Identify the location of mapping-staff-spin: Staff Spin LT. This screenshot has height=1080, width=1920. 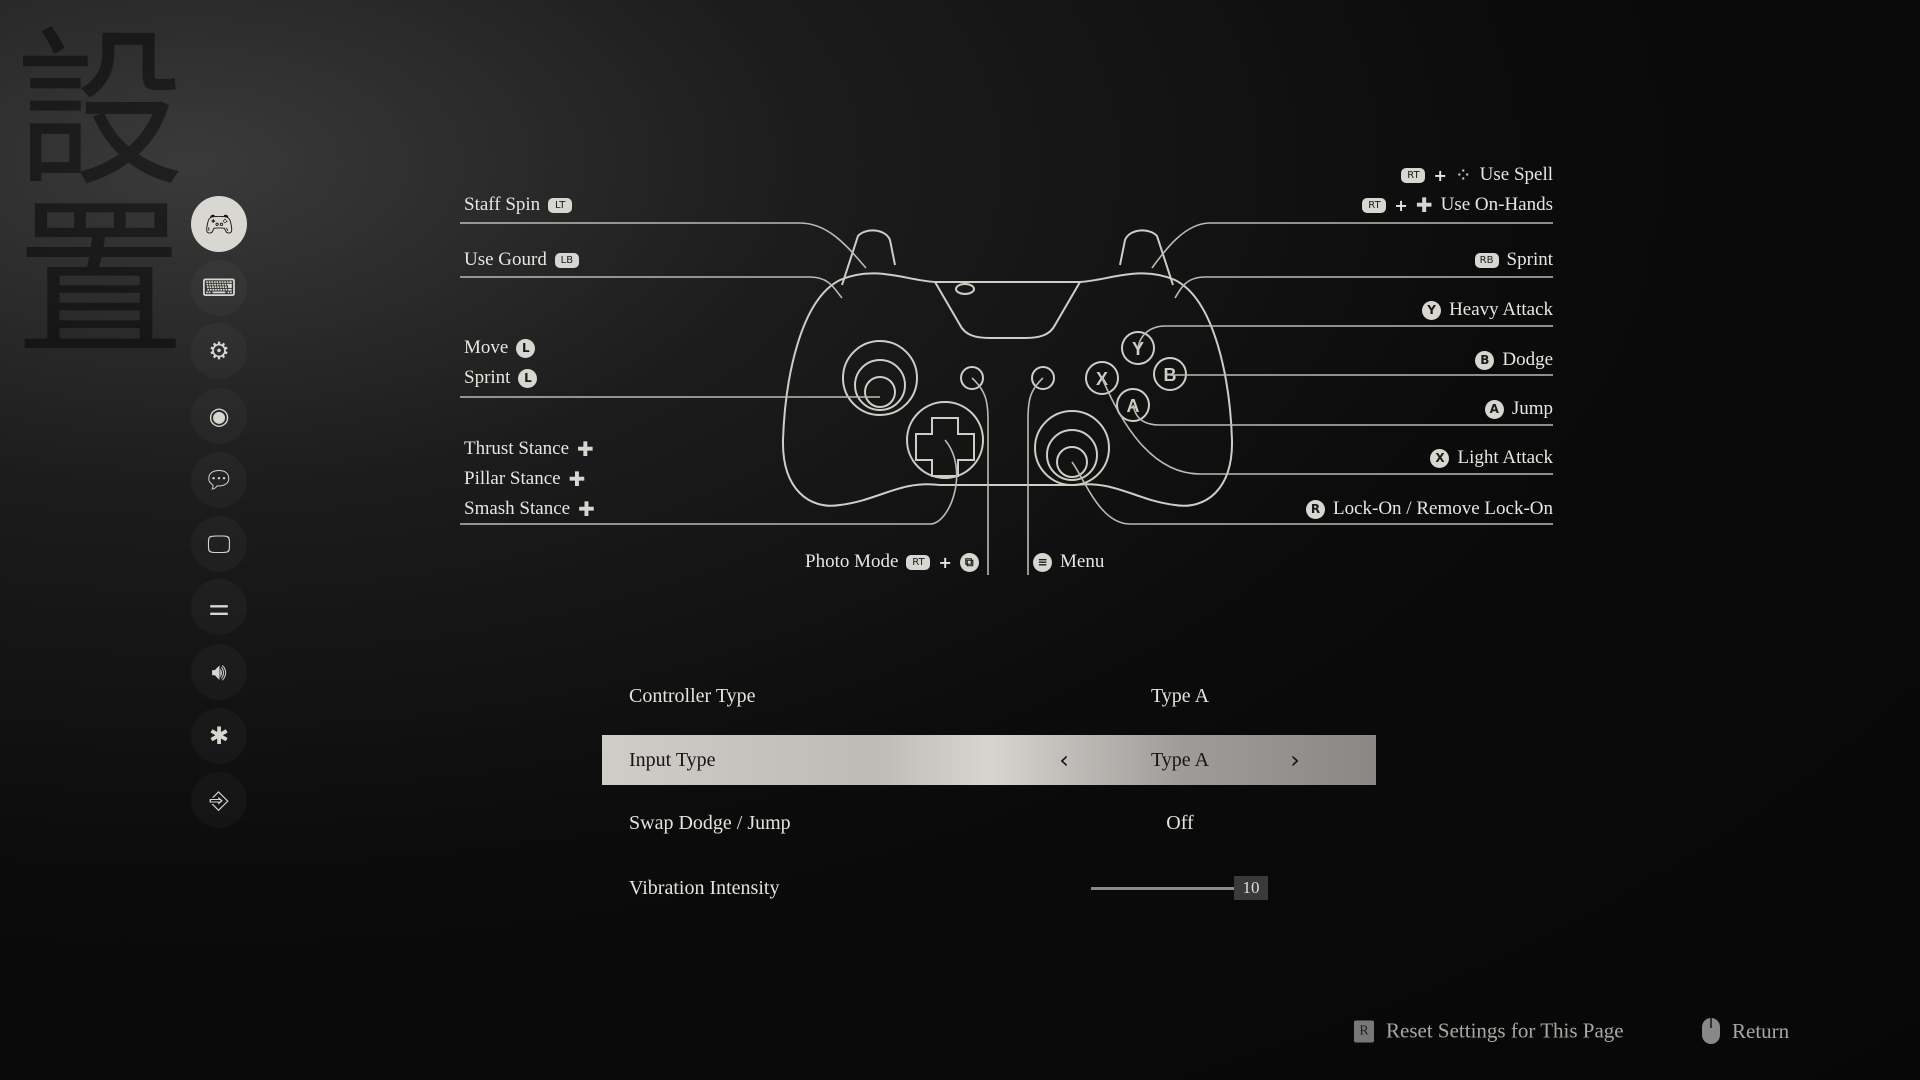
(518, 205).